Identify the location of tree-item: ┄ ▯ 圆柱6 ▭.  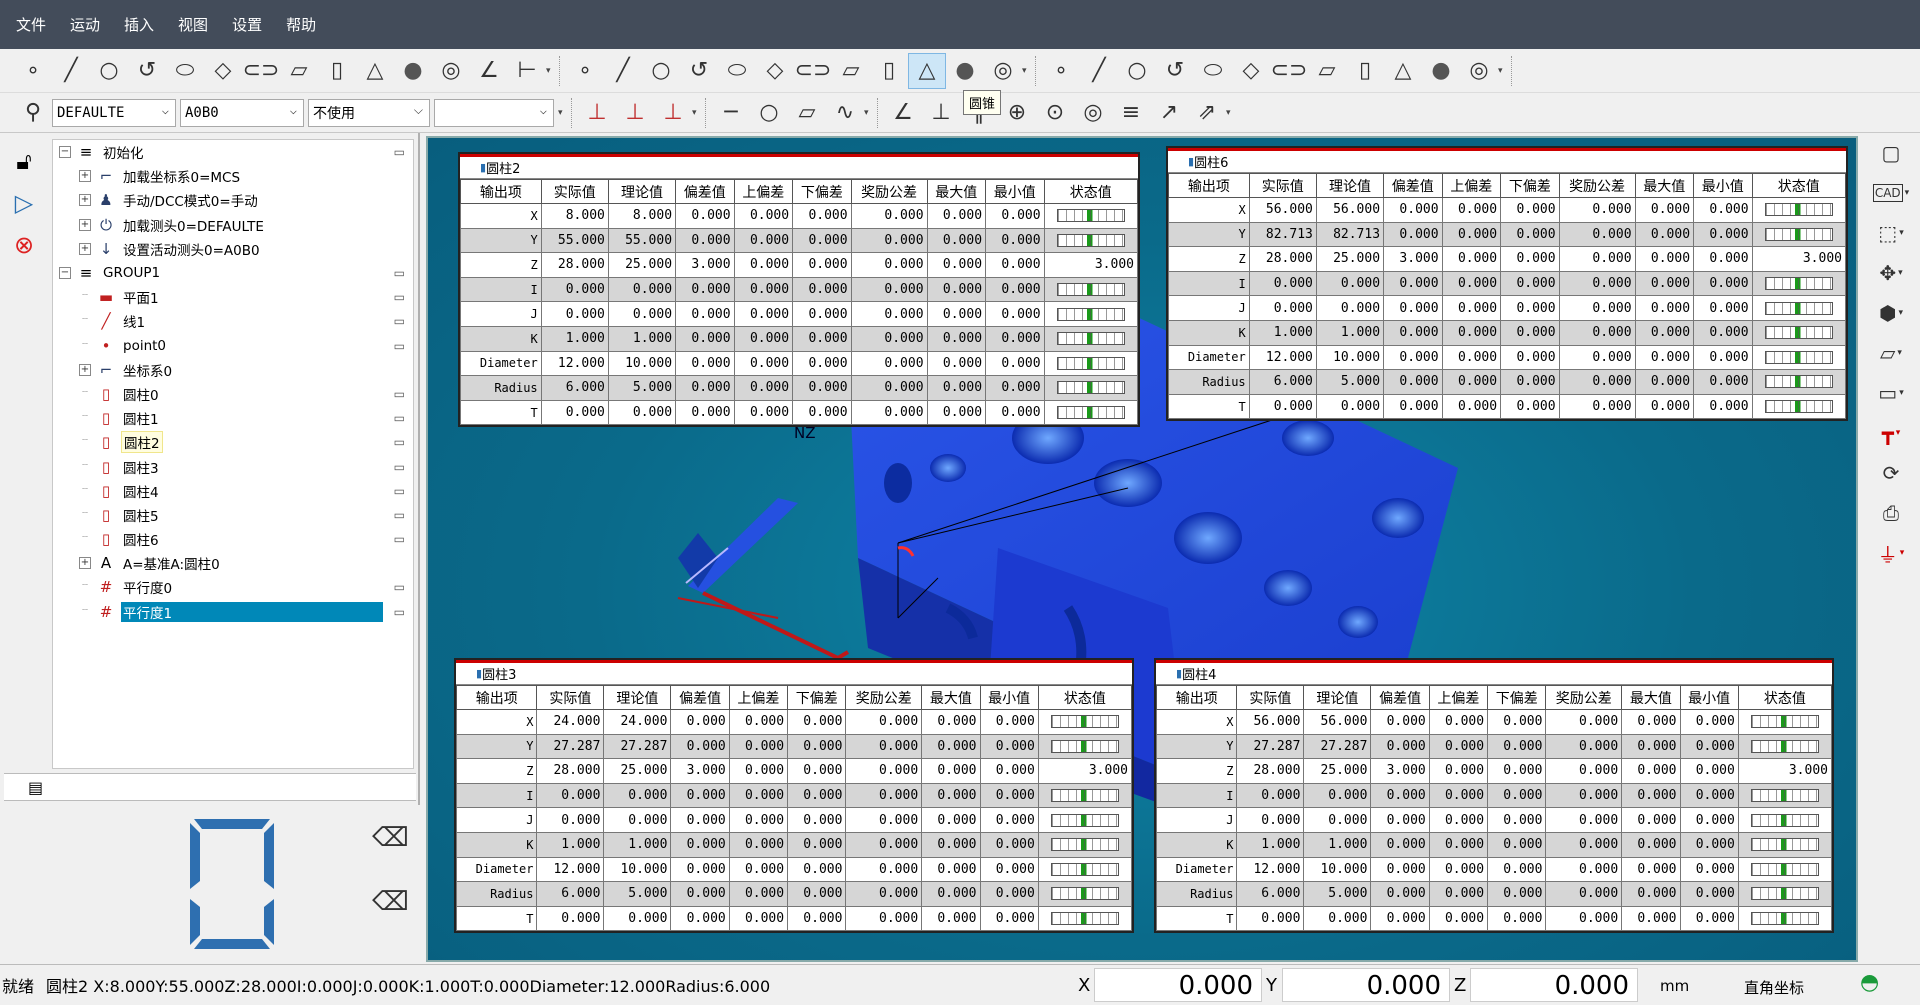
(233, 539).